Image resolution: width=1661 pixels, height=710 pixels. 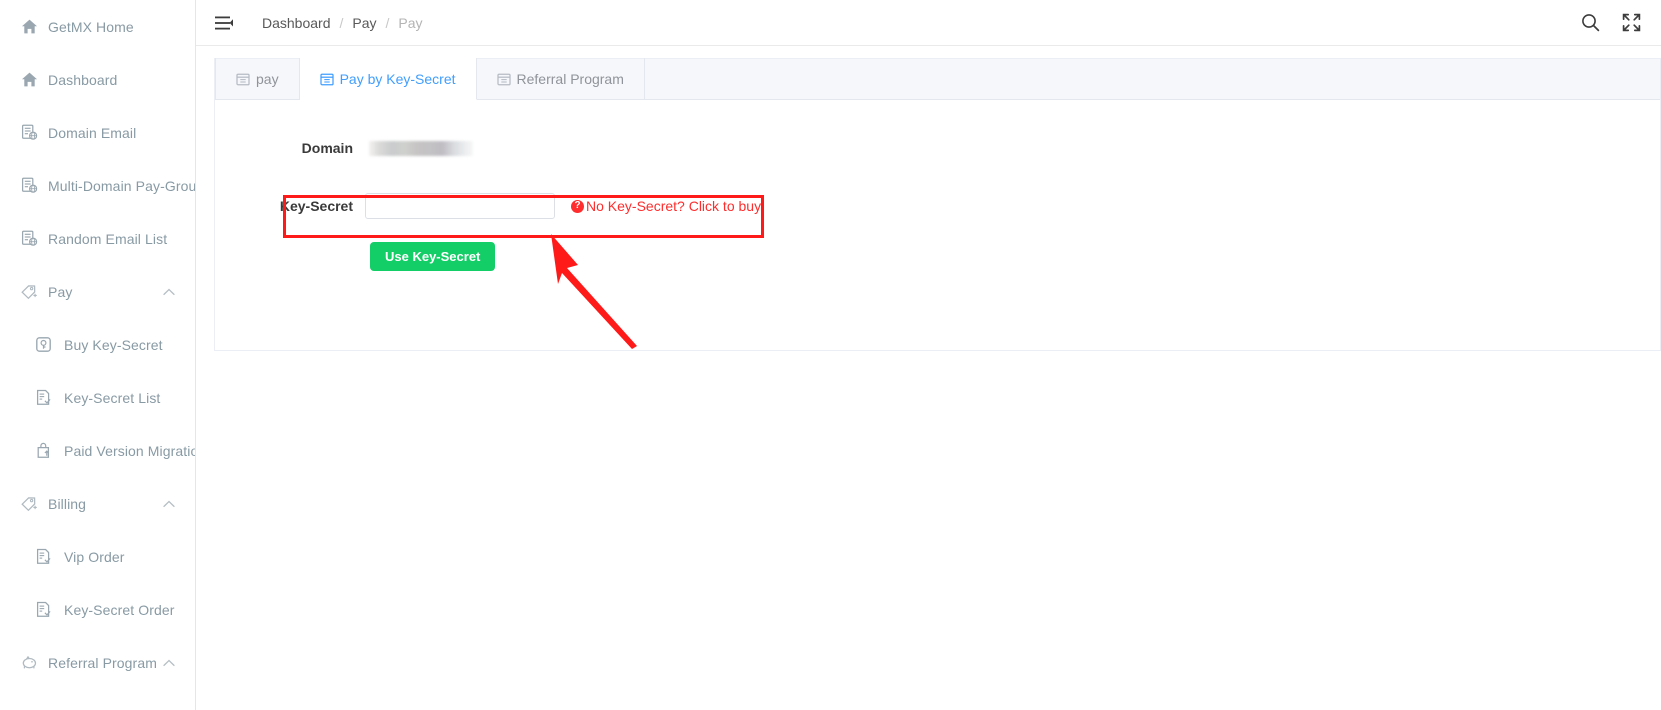 What do you see at coordinates (43, 345) in the screenshot?
I see `key-box-icon` at bounding box center [43, 345].